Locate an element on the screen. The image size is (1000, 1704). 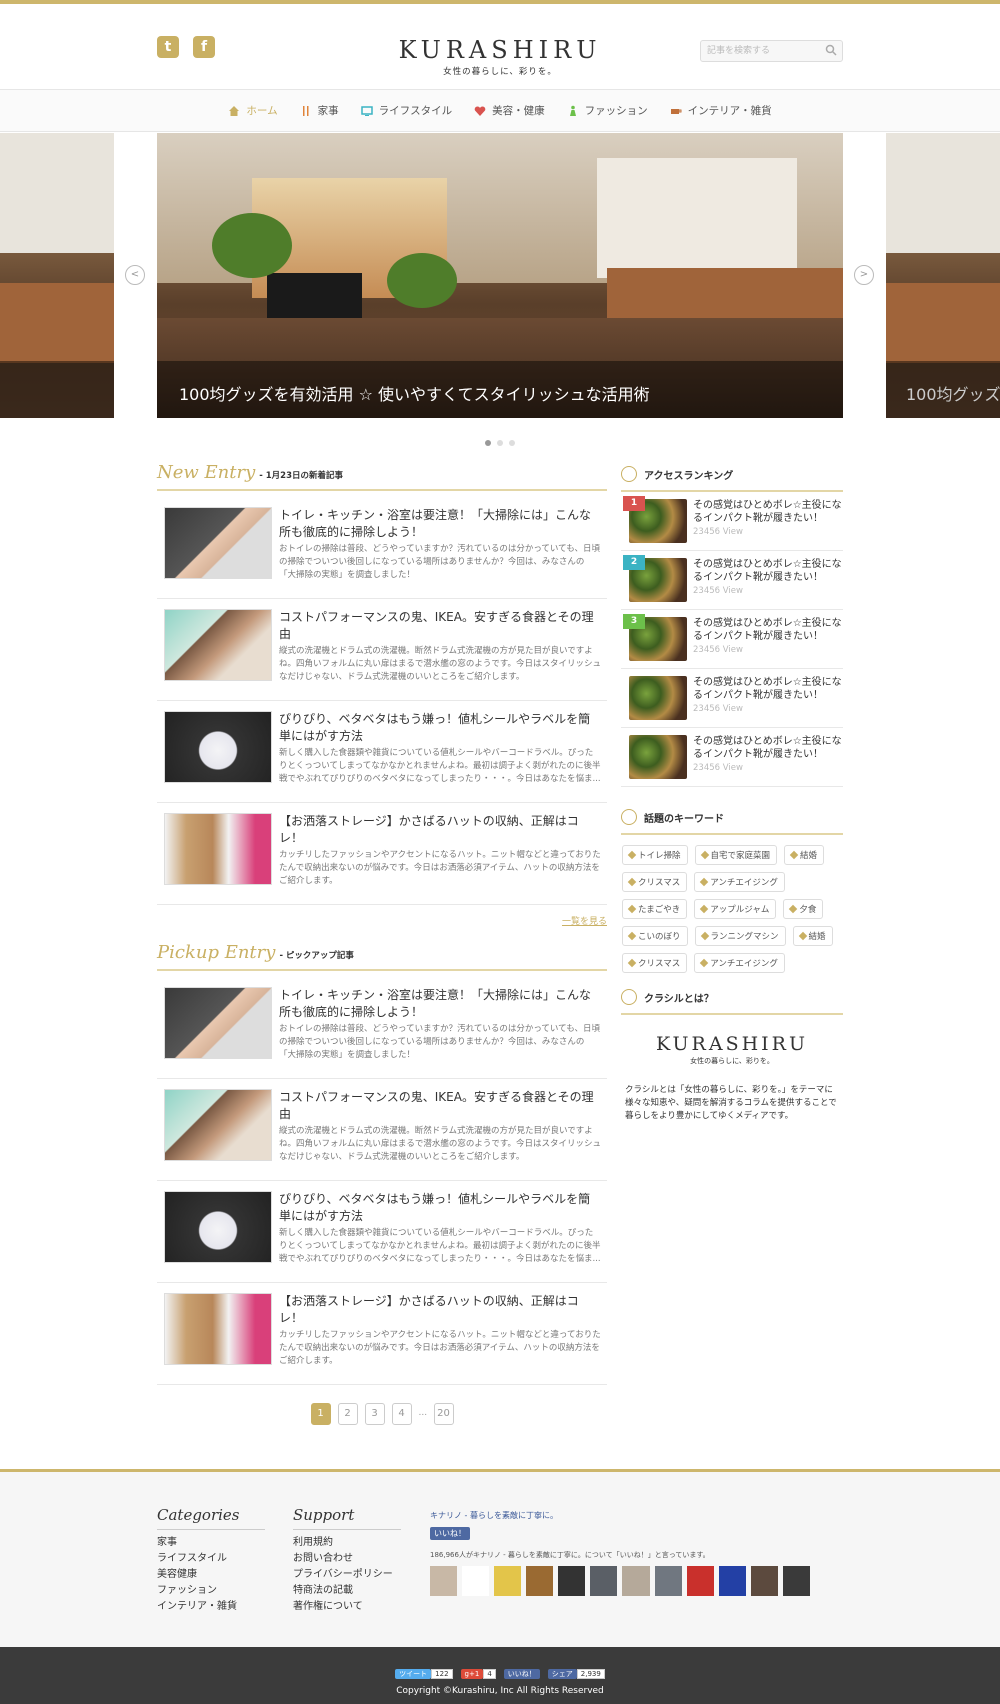
fb-page-name: キナリノ - 暮らしを素敵に丁寧に。 is located at coordinates (620, 1515).